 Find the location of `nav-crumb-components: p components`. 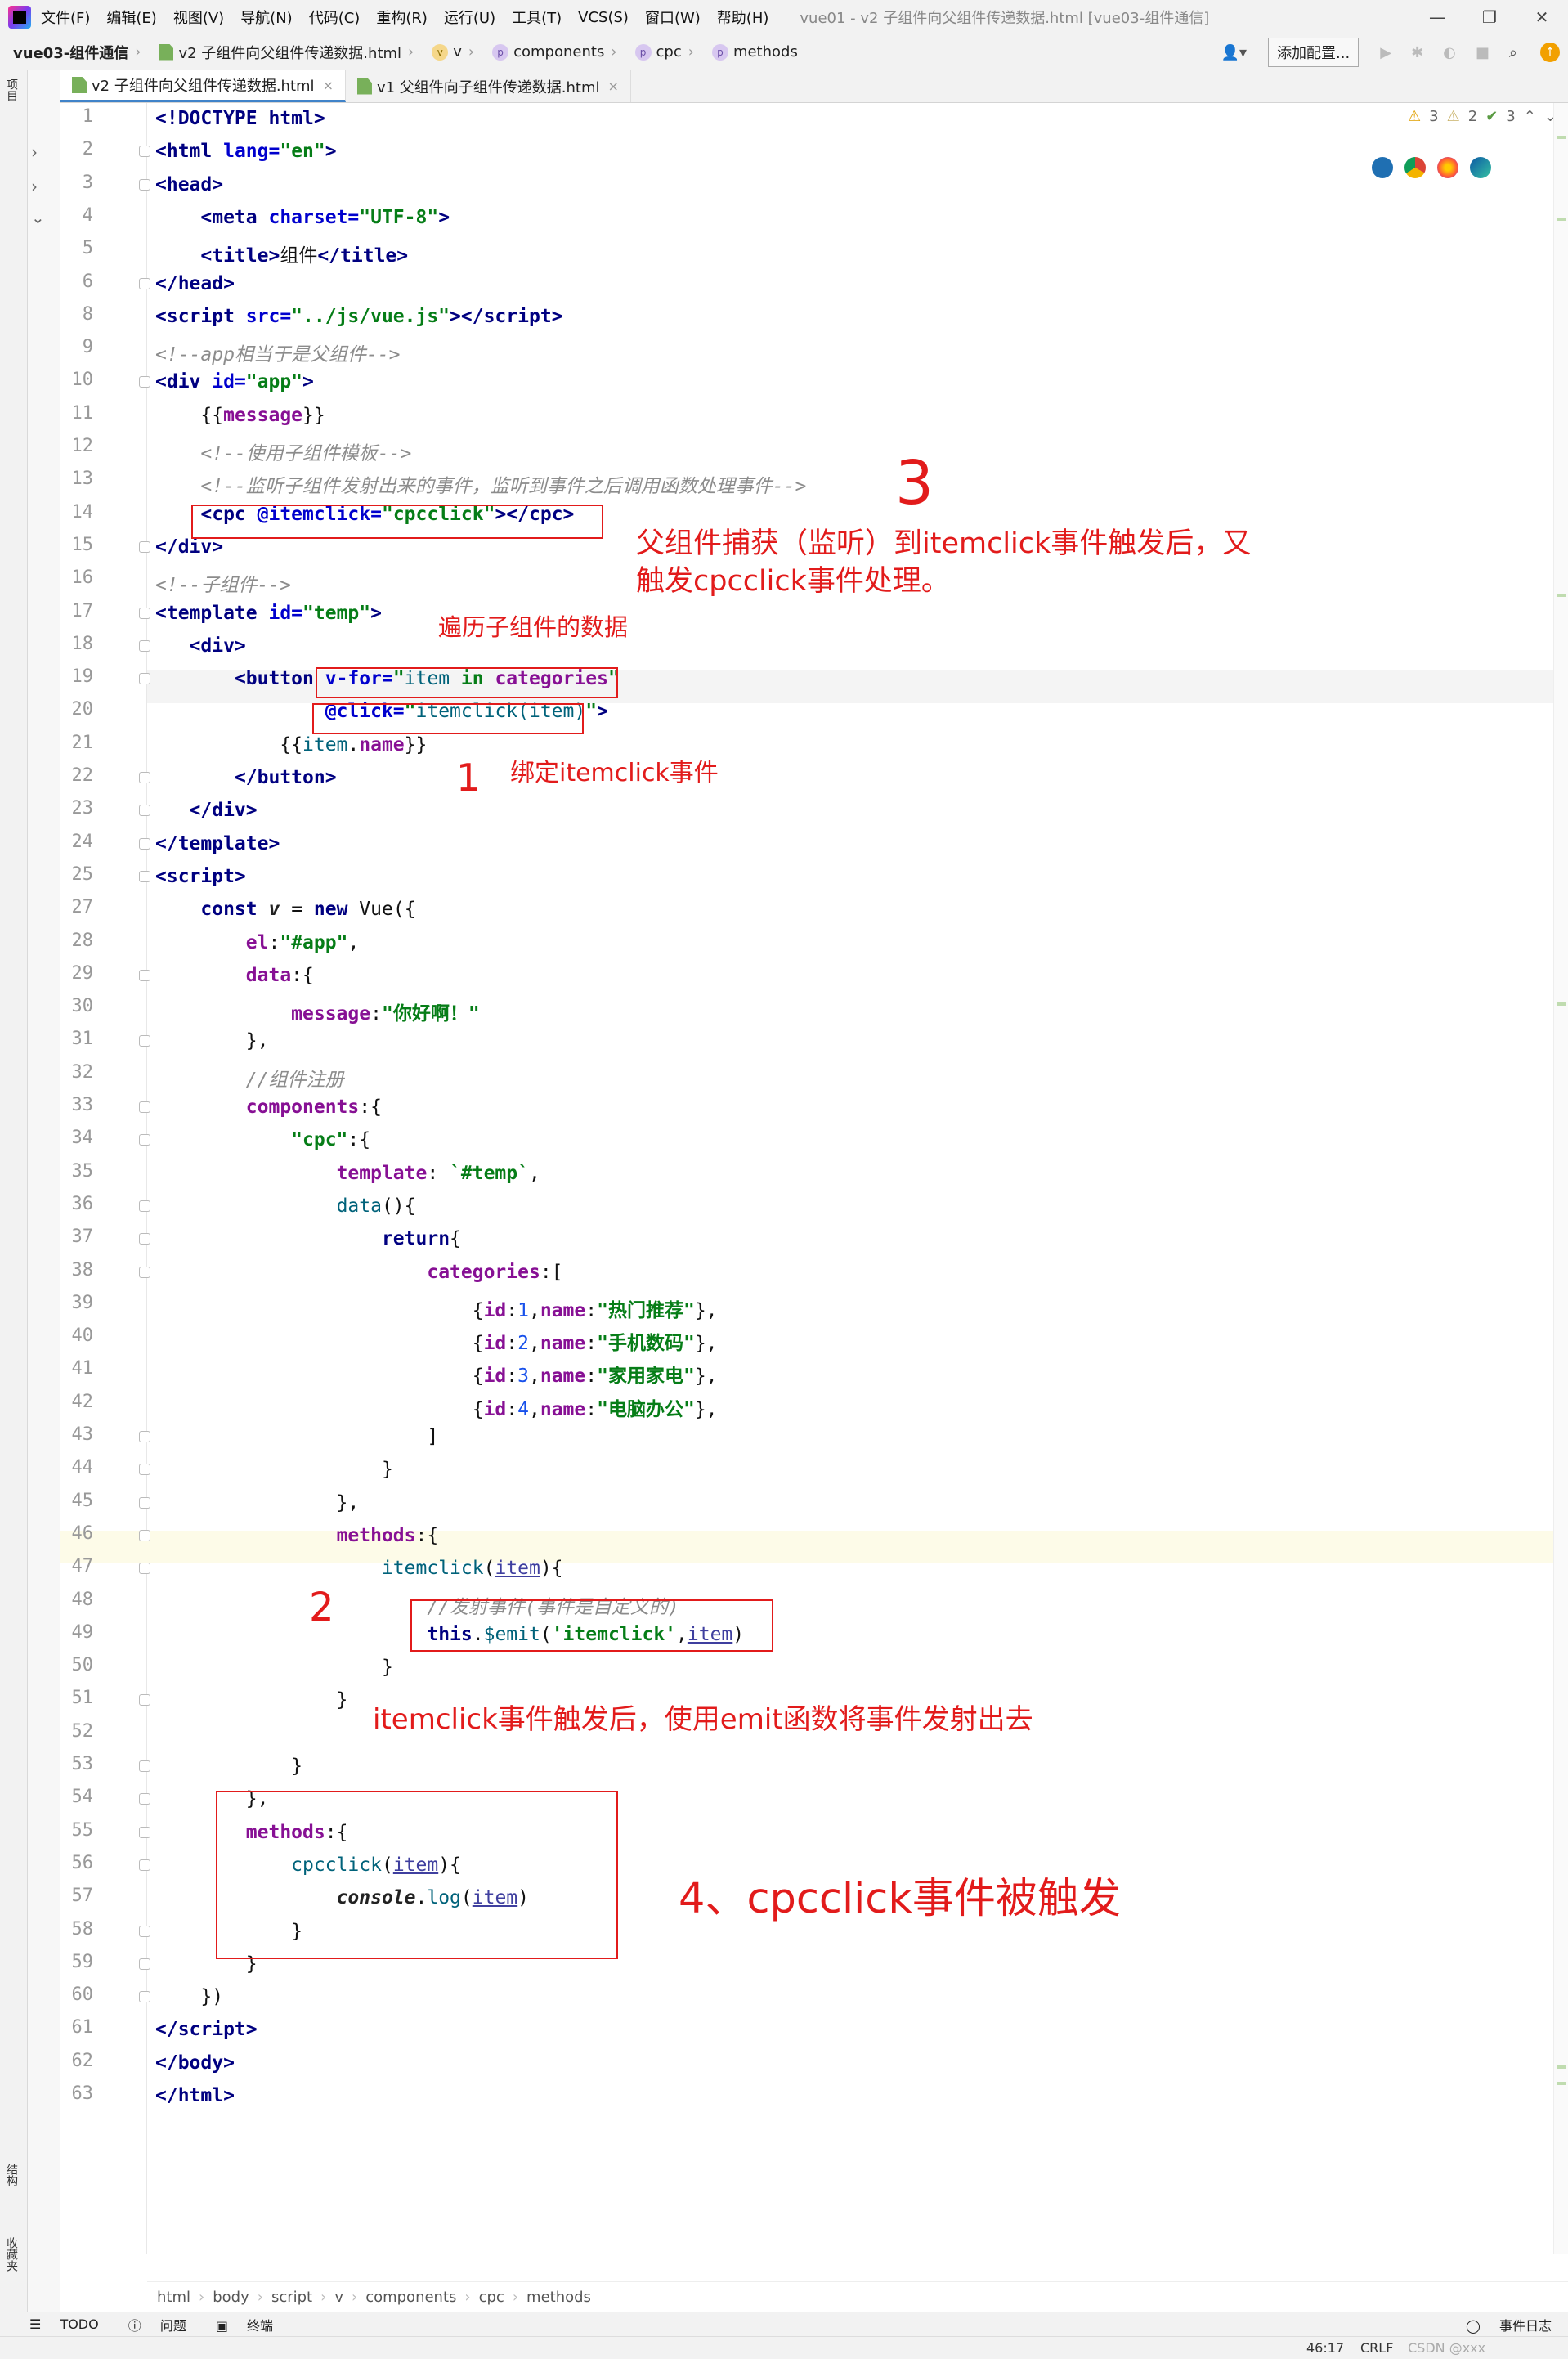

nav-crumb-components: p components is located at coordinates (548, 52).